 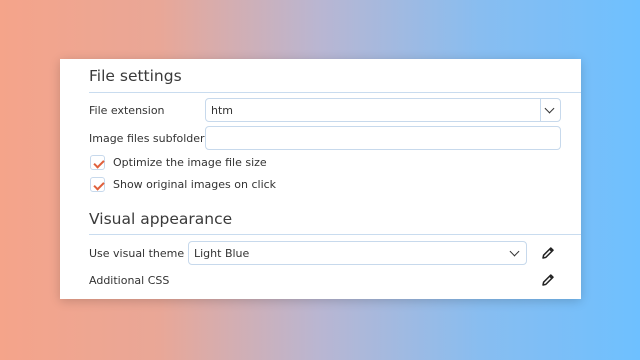 I want to click on image-subfolder-input, so click(x=383, y=138).